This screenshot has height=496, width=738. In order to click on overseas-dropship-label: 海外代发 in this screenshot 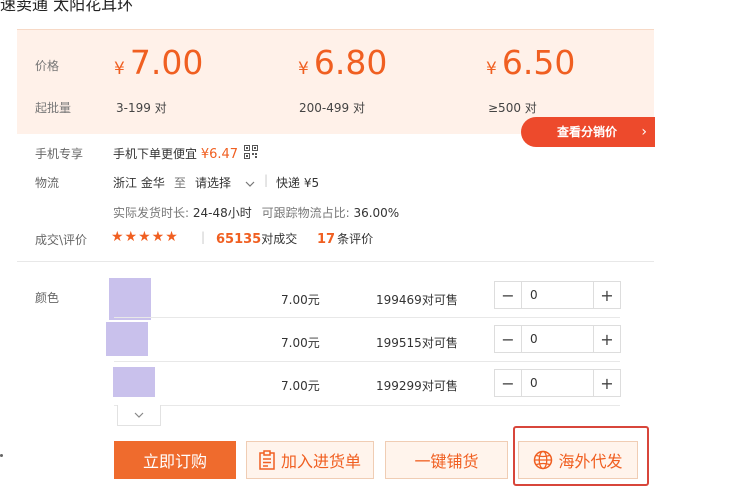, I will do `click(590, 461)`.